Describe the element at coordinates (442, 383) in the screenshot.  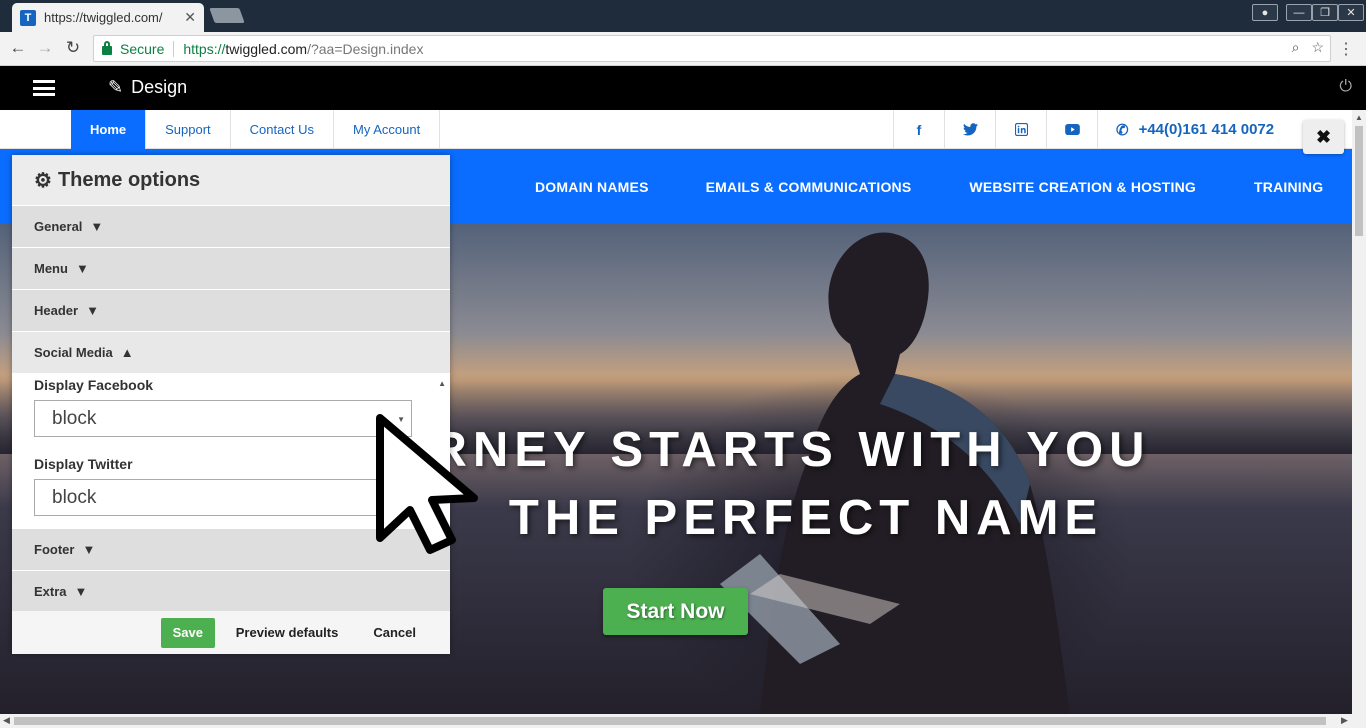
I see `scroll-up-icon: ▲` at that location.